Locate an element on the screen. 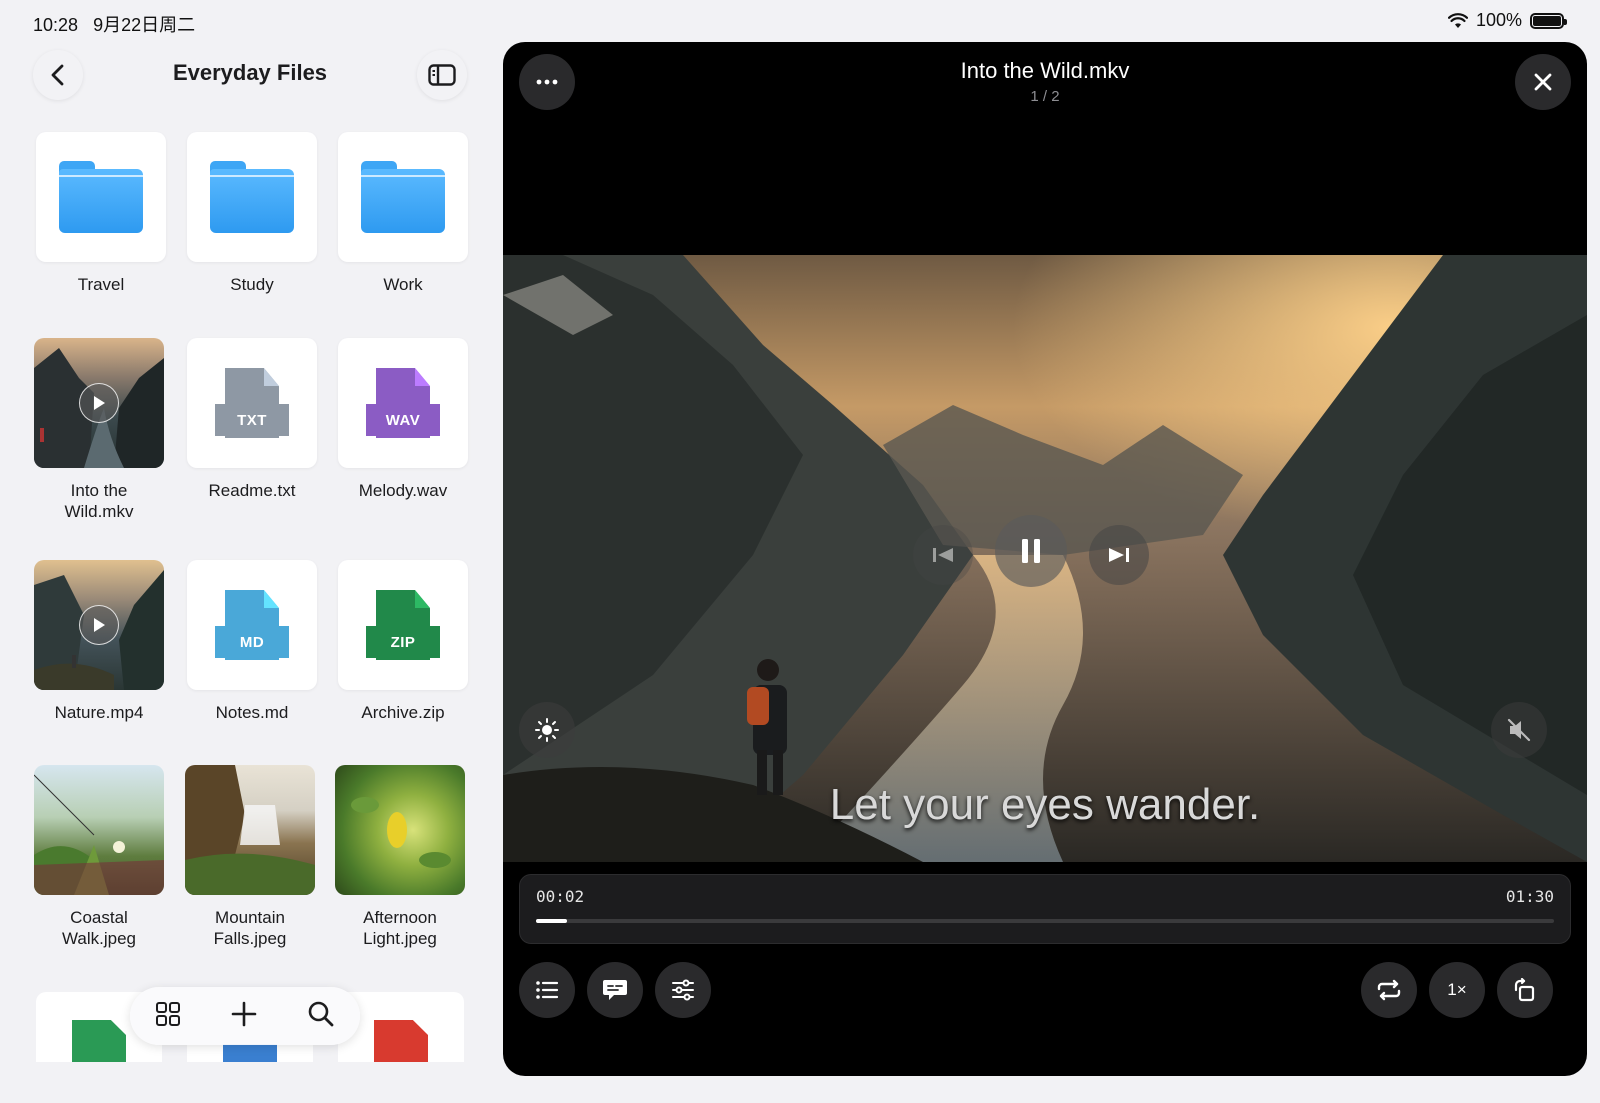  grid-item-study: Study is located at coordinates (252, 213).